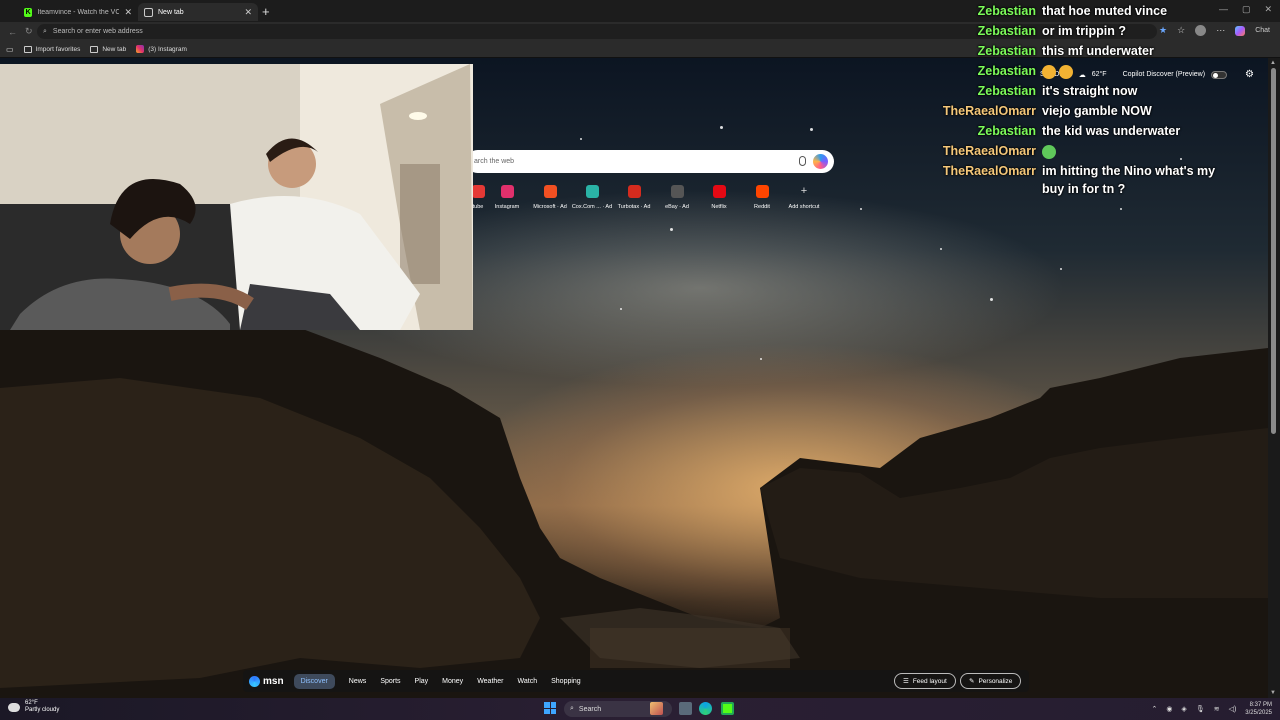 Image resolution: width=1280 pixels, height=720 pixels. I want to click on edge-icon, so click(705, 708).